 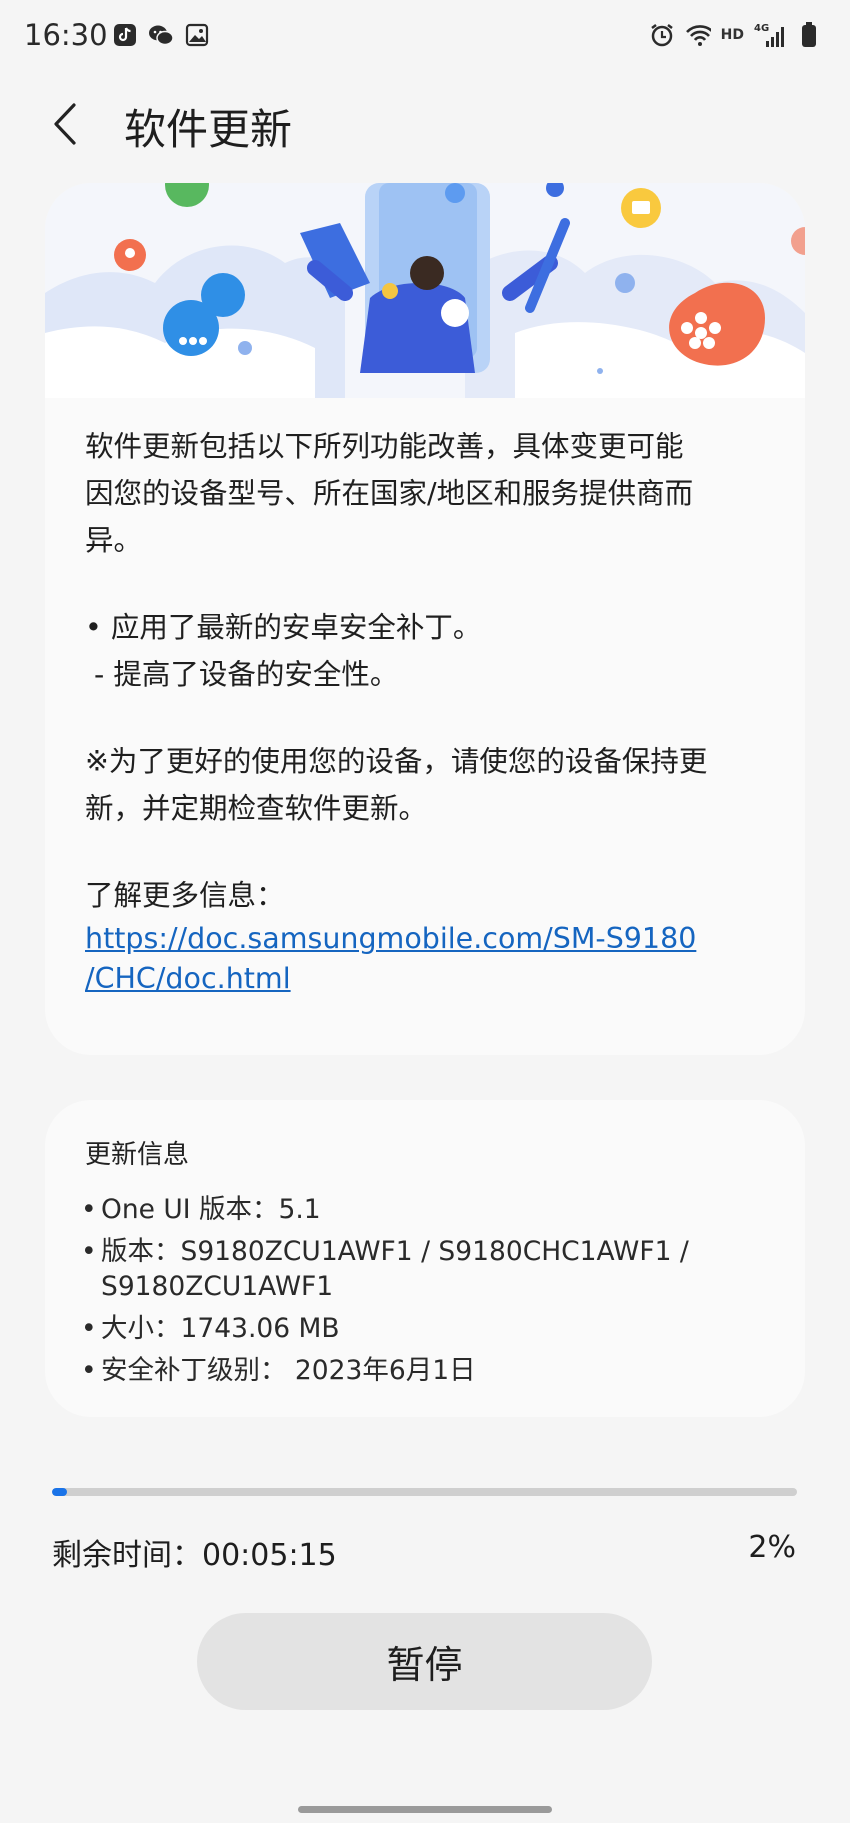 I want to click on alarm-icon, so click(x=662, y=35).